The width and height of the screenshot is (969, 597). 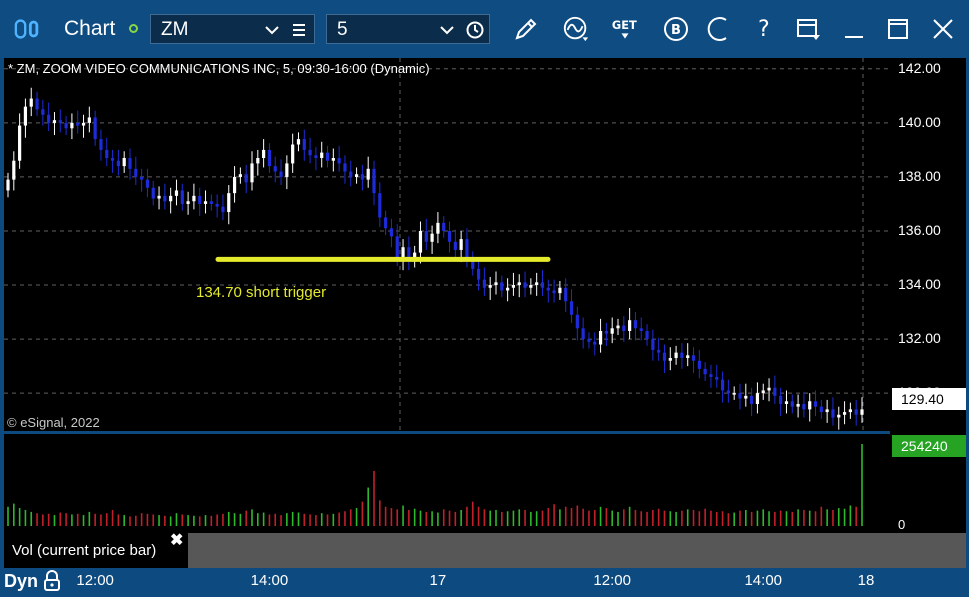 I want to click on lock-icon, so click(x=52, y=583).